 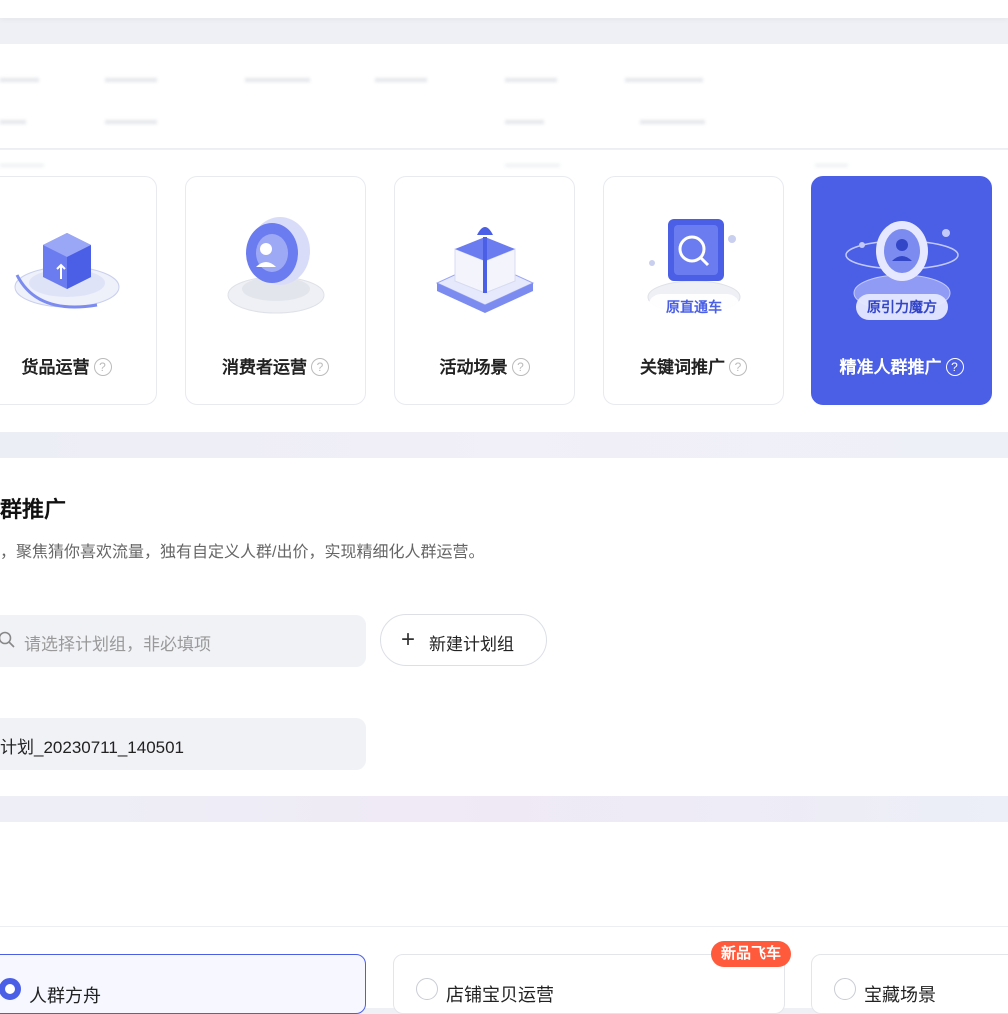 I want to click on radio-selected, so click(x=10, y=989).